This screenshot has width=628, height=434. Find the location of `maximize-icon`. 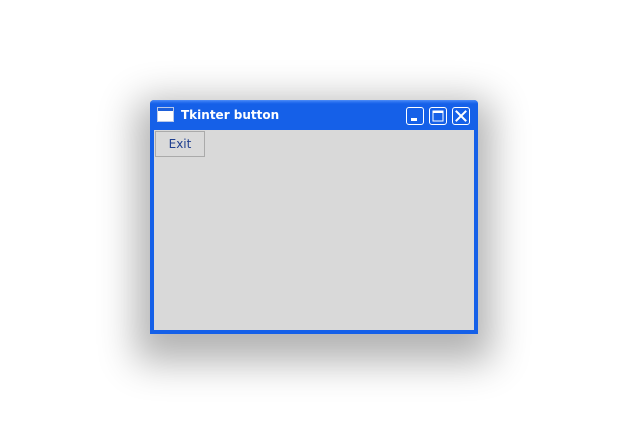

maximize-icon is located at coordinates (438, 116).